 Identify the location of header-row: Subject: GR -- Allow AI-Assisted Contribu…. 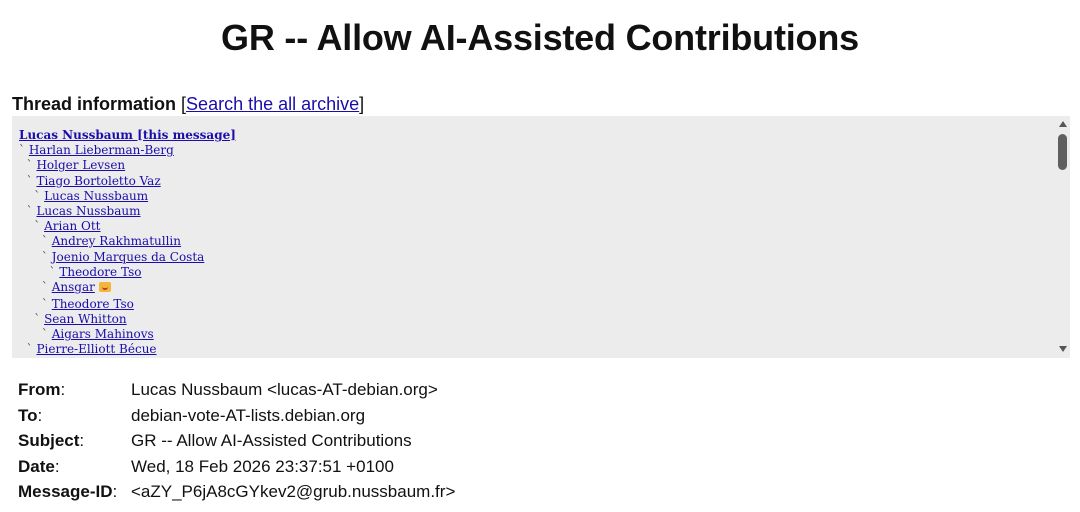
(236, 441).